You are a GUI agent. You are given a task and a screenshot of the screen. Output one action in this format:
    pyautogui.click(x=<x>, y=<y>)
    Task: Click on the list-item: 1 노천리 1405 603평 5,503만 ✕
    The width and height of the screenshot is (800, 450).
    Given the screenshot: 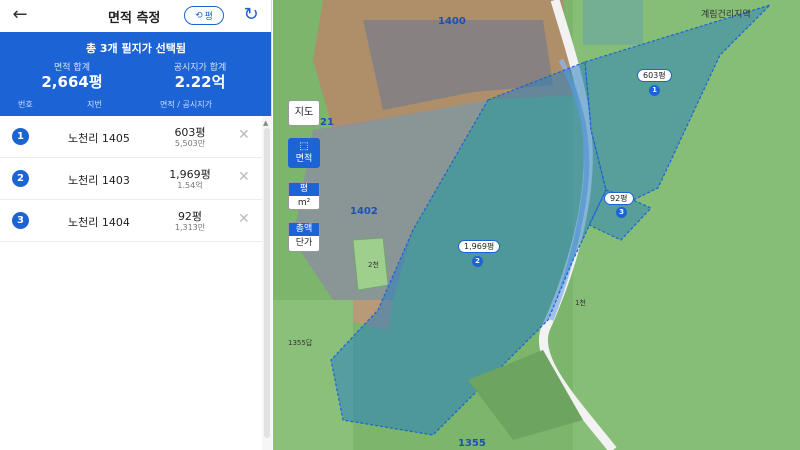 What is the action you would take?
    pyautogui.click(x=131, y=137)
    